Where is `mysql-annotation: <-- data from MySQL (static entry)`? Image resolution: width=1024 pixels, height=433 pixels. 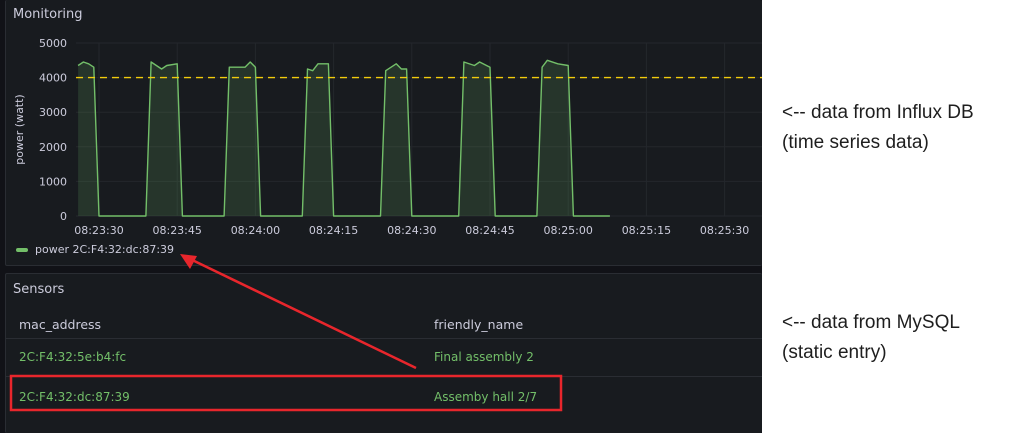
mysql-annotation: <-- data from MySQL (static entry) is located at coordinates (871, 338).